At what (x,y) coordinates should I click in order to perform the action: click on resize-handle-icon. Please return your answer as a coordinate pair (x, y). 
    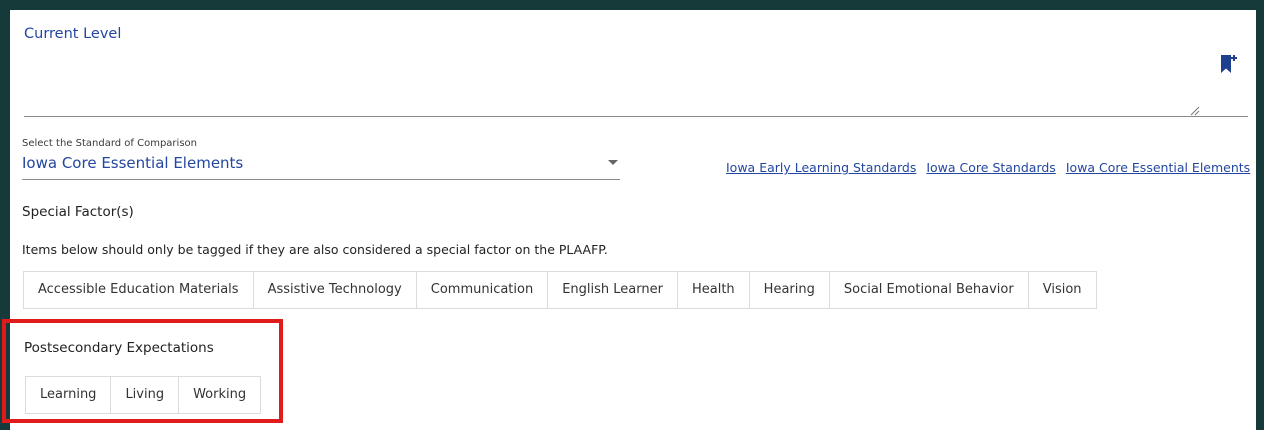
    Looking at the image, I should click on (1194, 110).